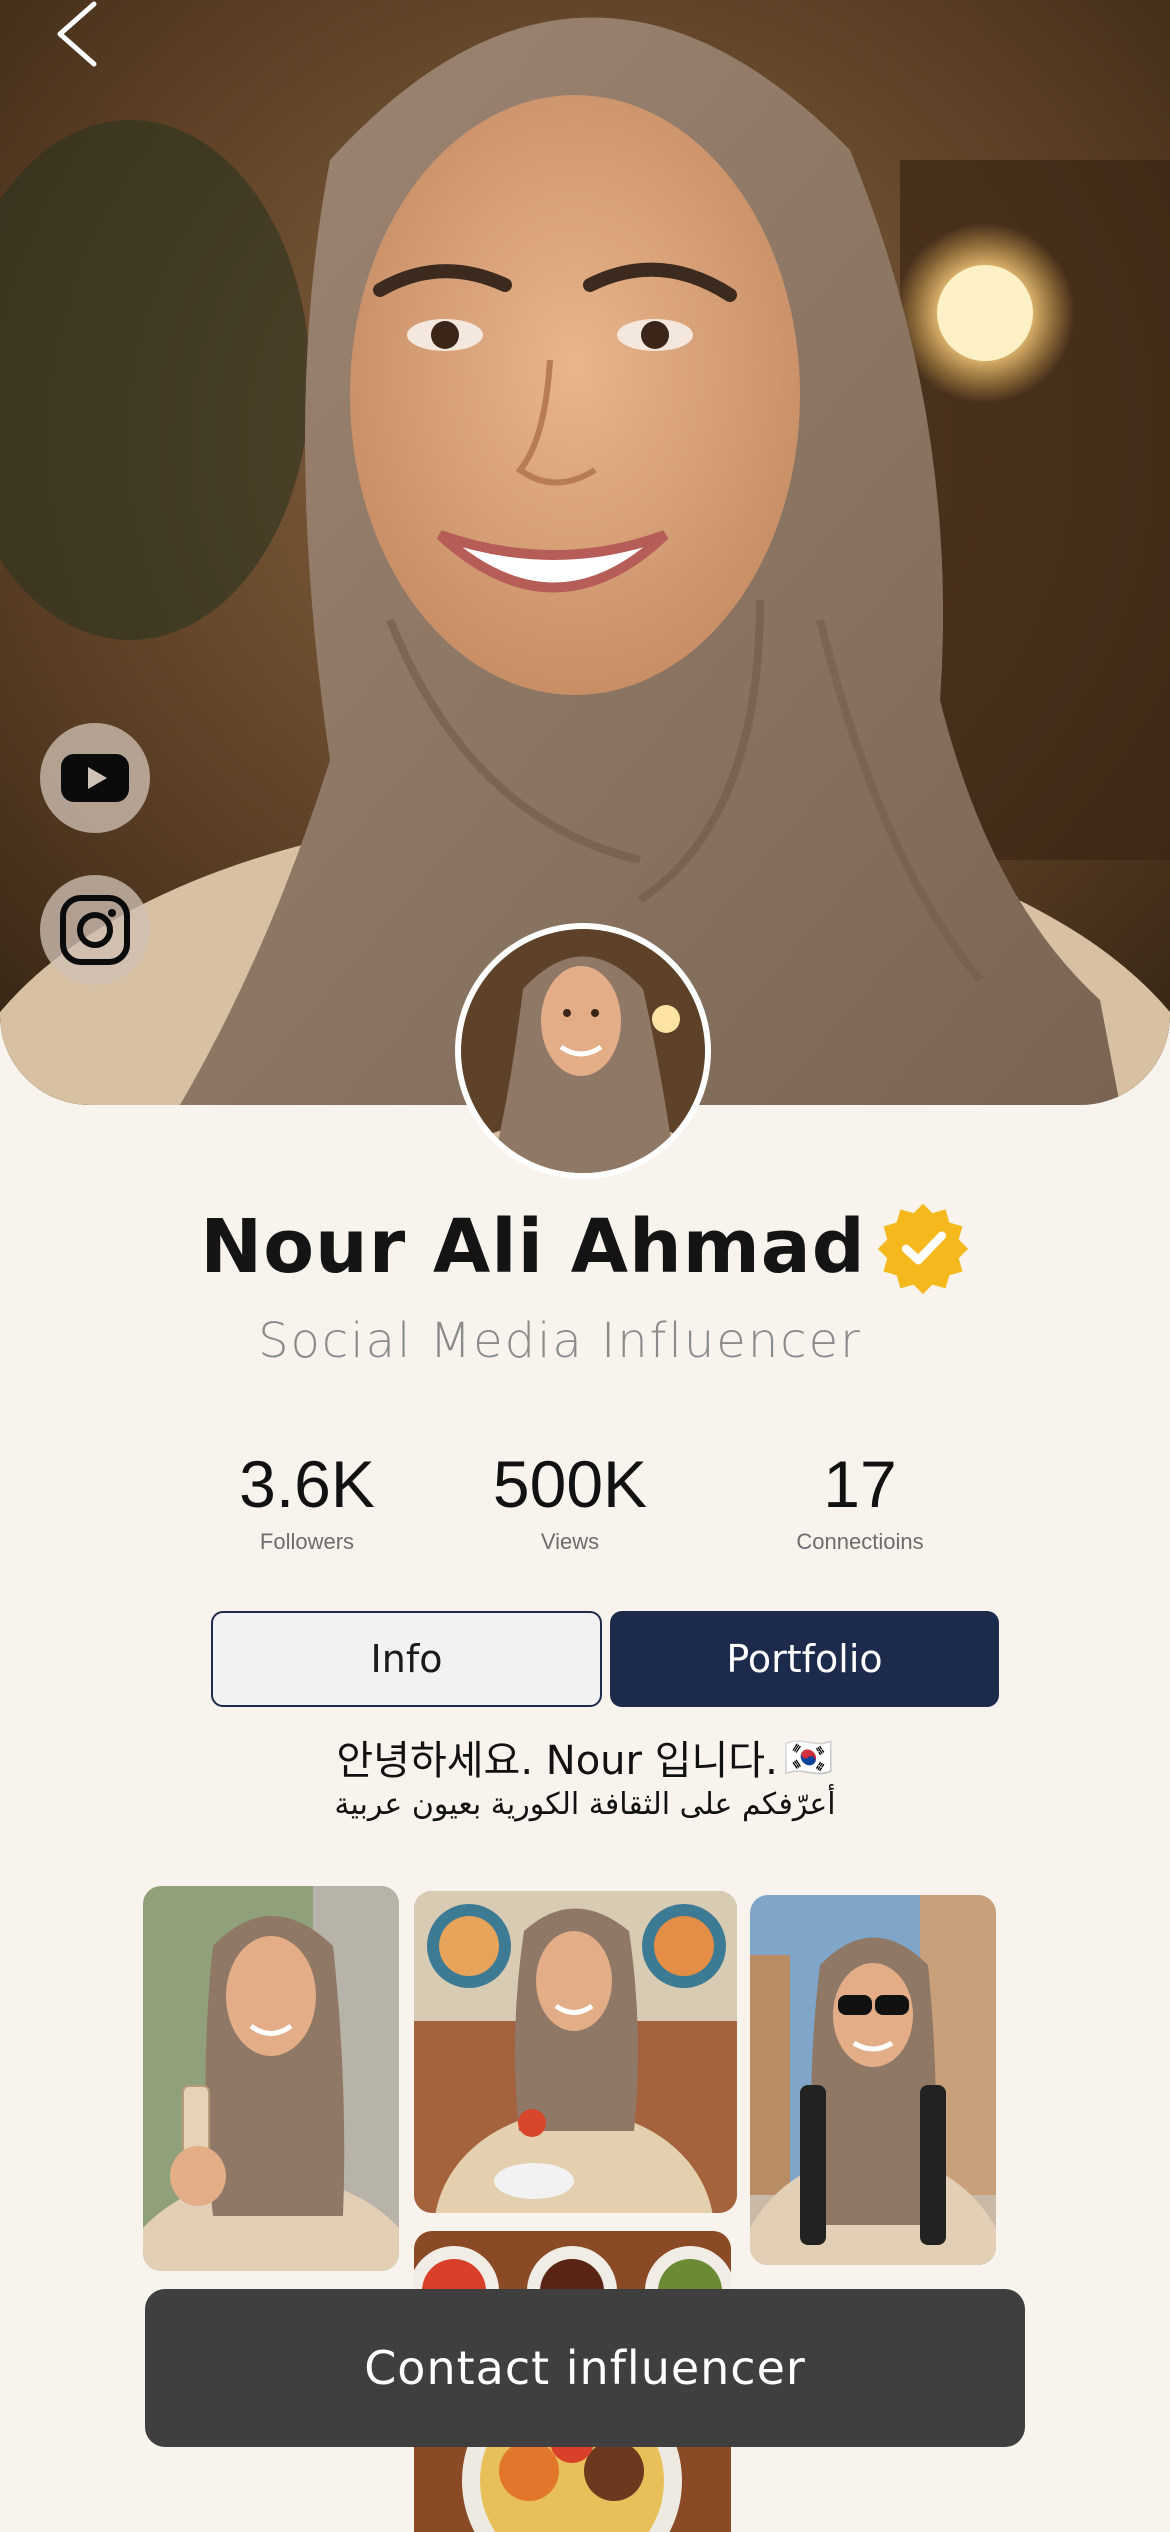  What do you see at coordinates (860, 1542) in the screenshot?
I see `stat-label: Connectioins` at bounding box center [860, 1542].